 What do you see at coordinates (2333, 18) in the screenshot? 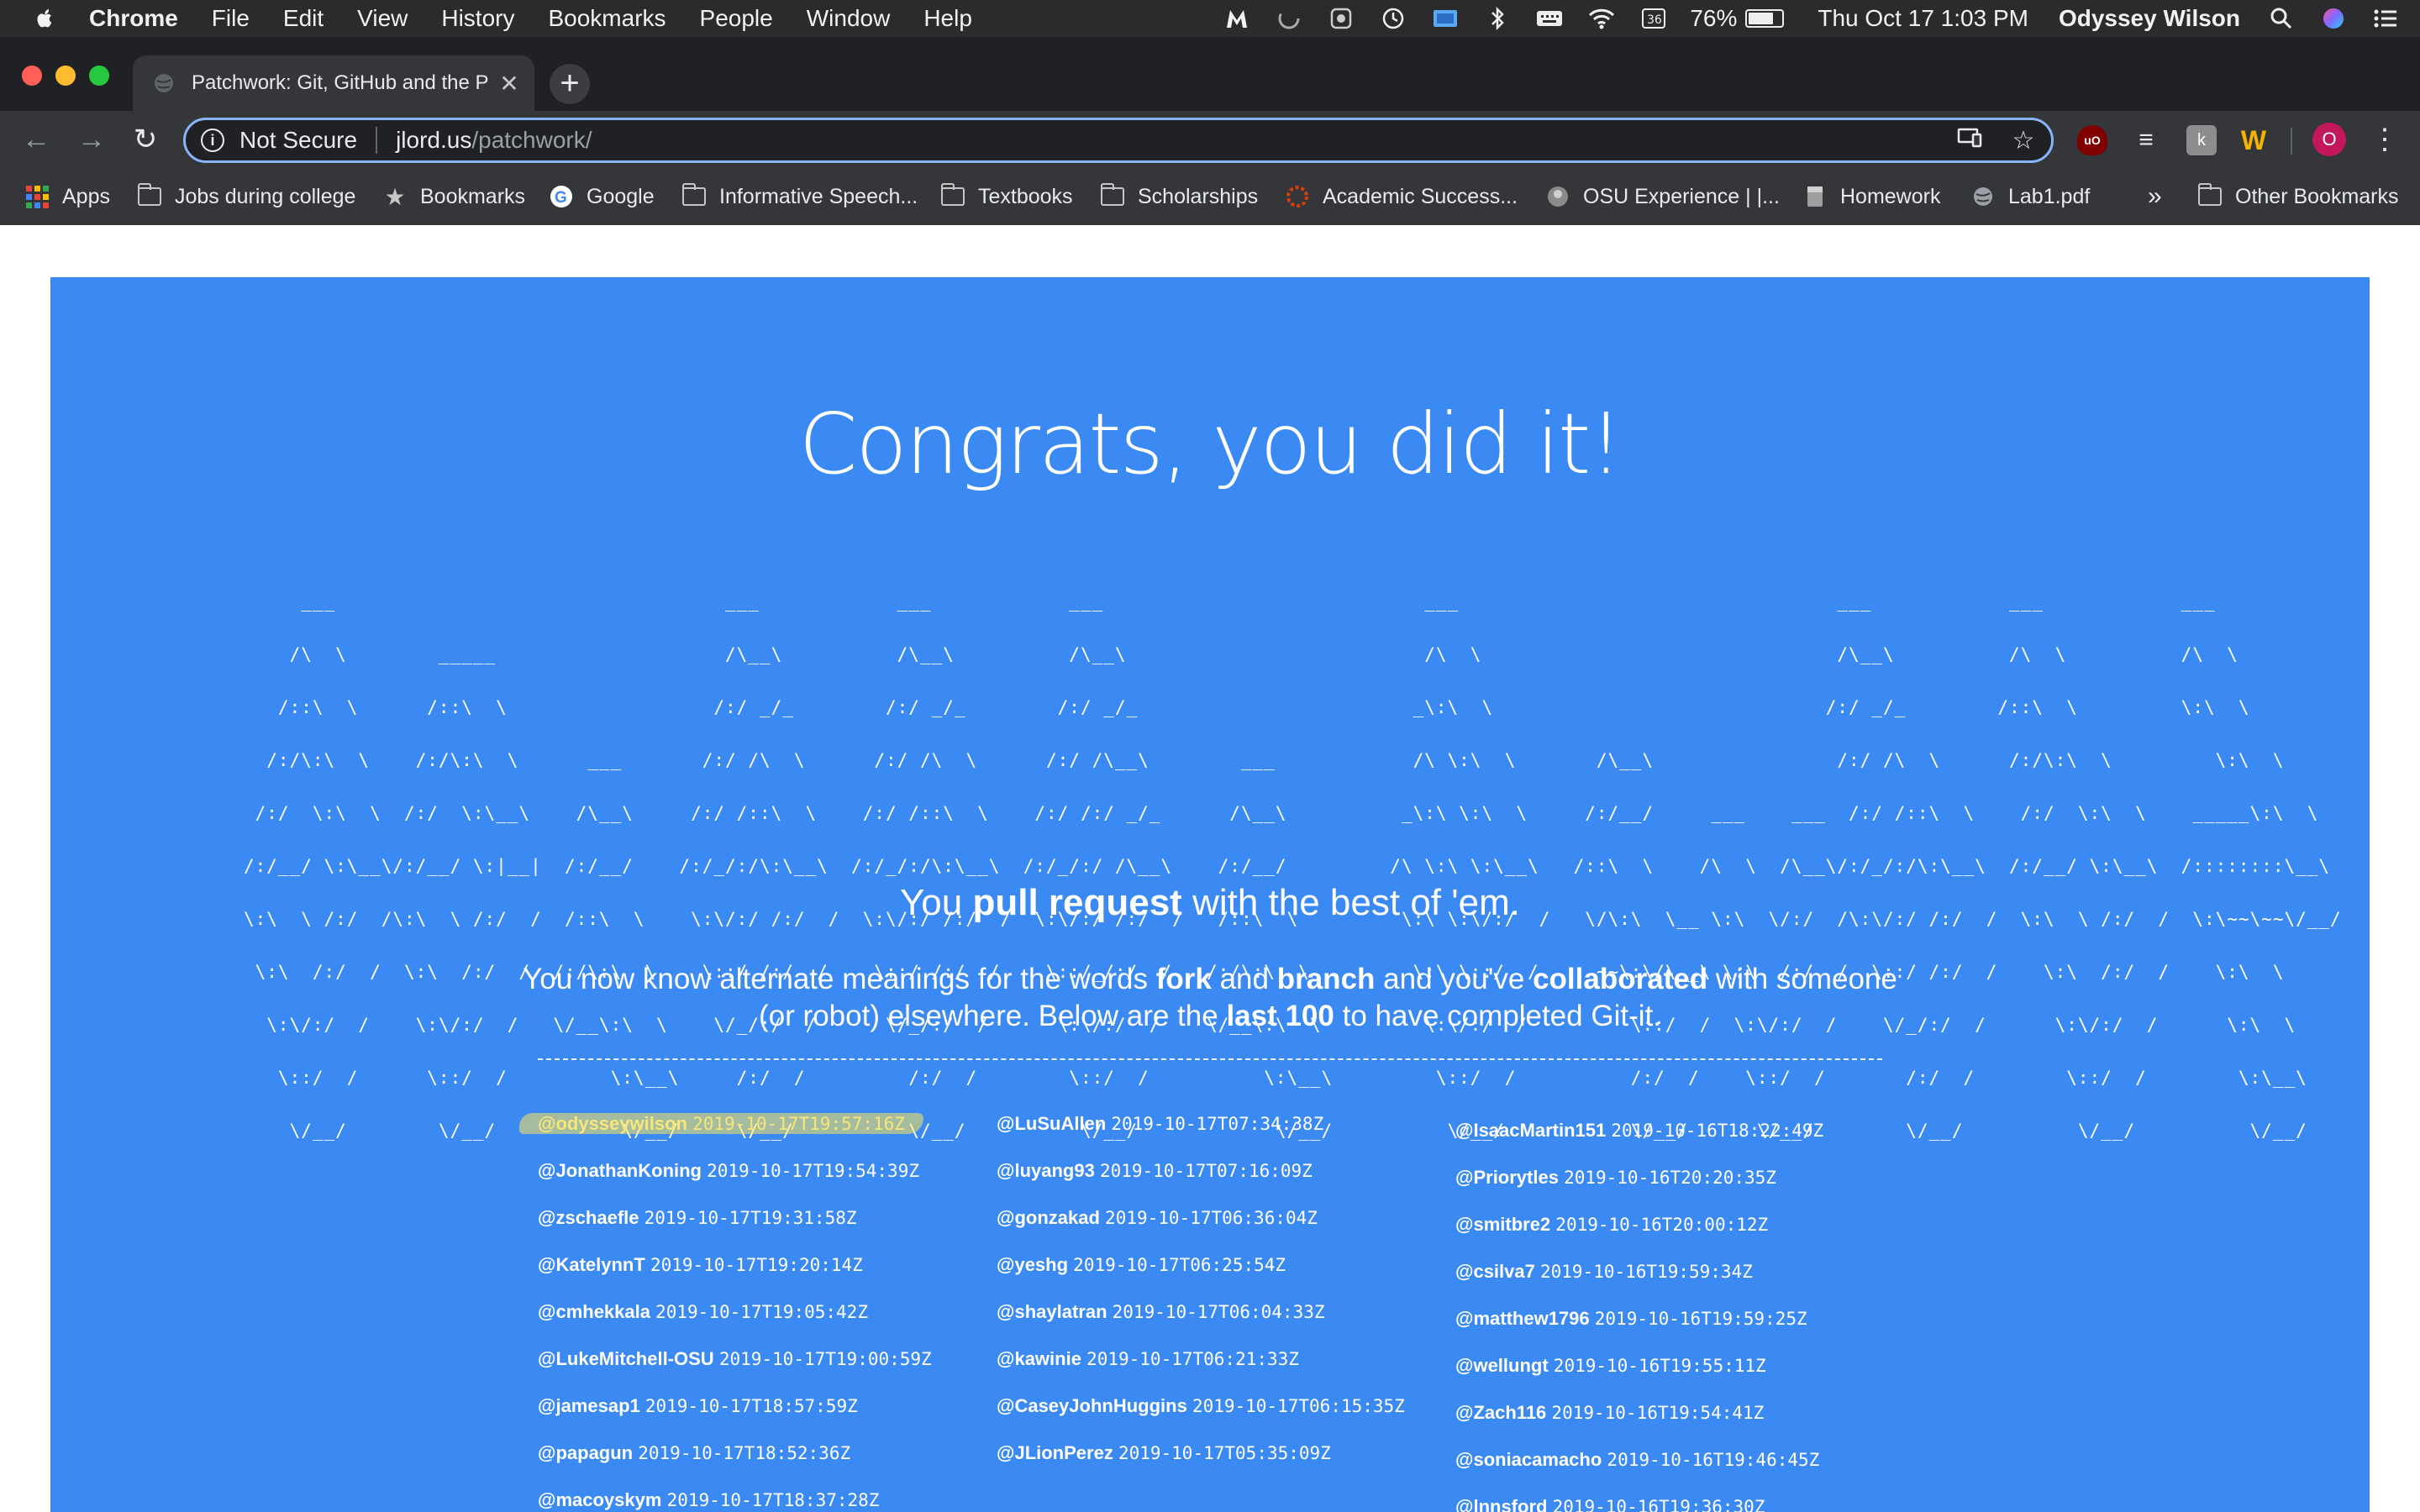
I see `siri-icon` at bounding box center [2333, 18].